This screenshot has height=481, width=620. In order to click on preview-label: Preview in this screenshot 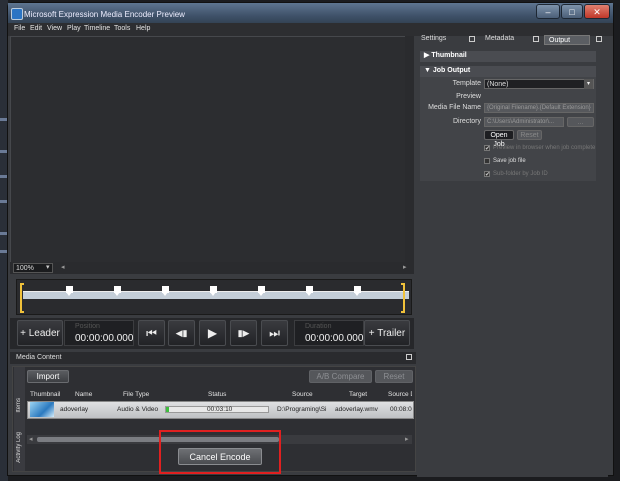, I will do `click(468, 96)`.